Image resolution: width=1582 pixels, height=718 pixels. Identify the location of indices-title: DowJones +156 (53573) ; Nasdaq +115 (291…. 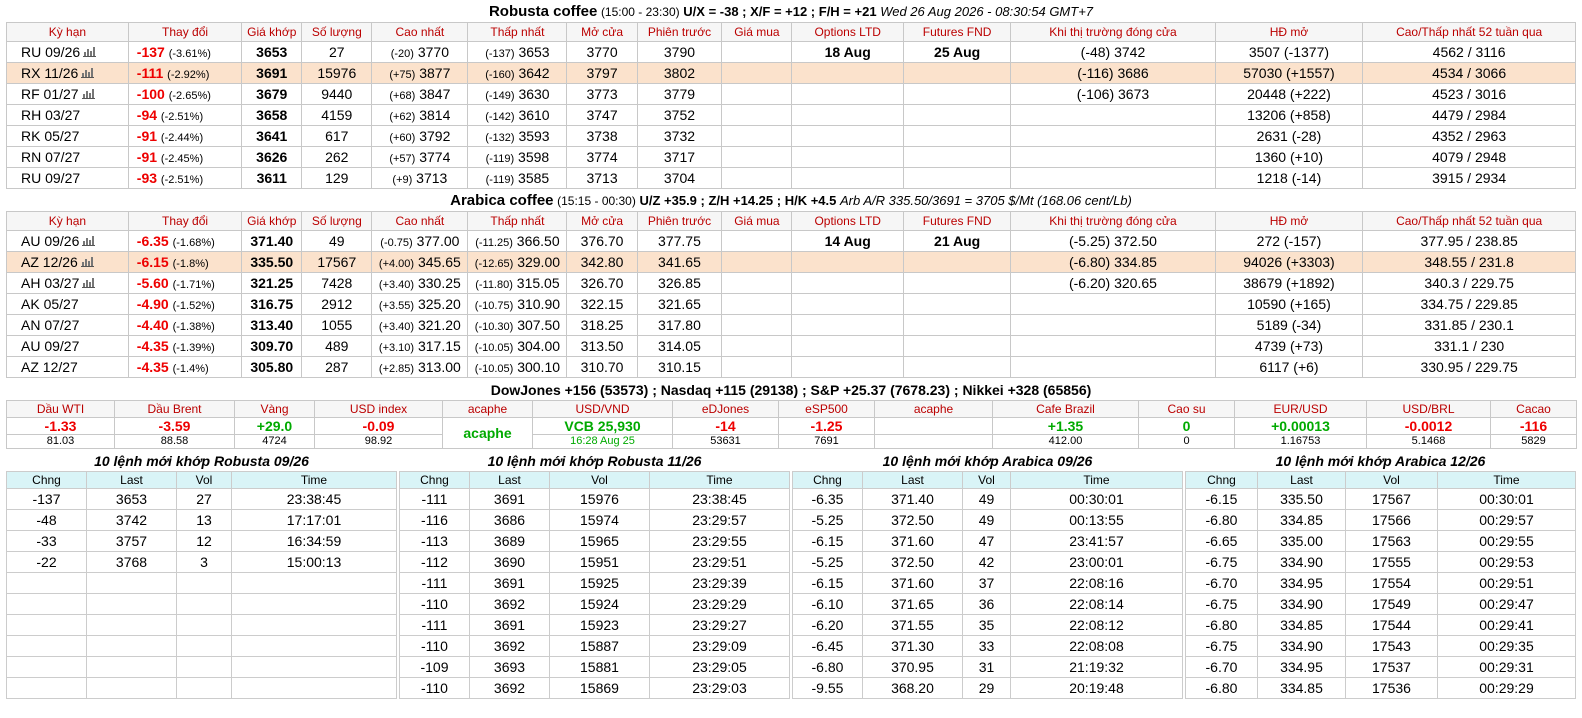
(791, 389).